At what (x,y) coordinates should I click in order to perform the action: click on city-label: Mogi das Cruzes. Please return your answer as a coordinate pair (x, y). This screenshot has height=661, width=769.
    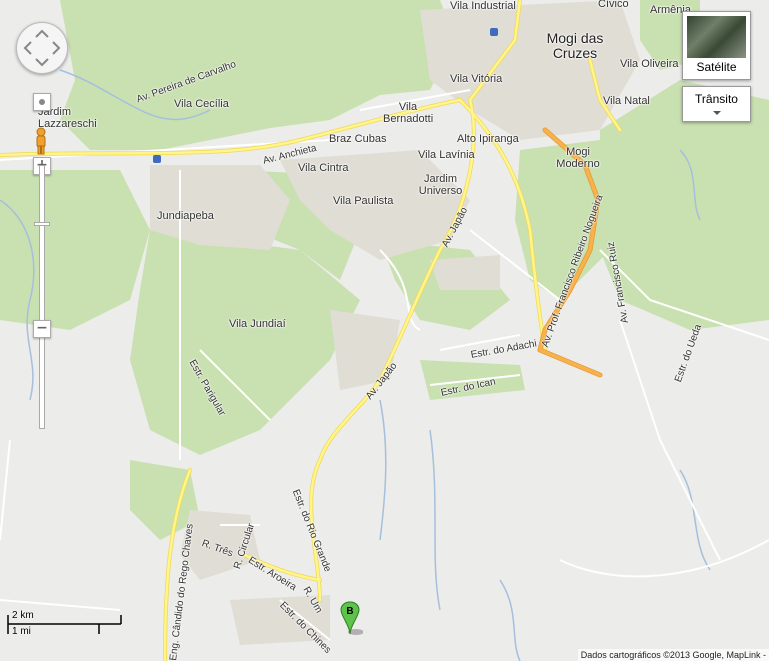
    Looking at the image, I should click on (575, 45).